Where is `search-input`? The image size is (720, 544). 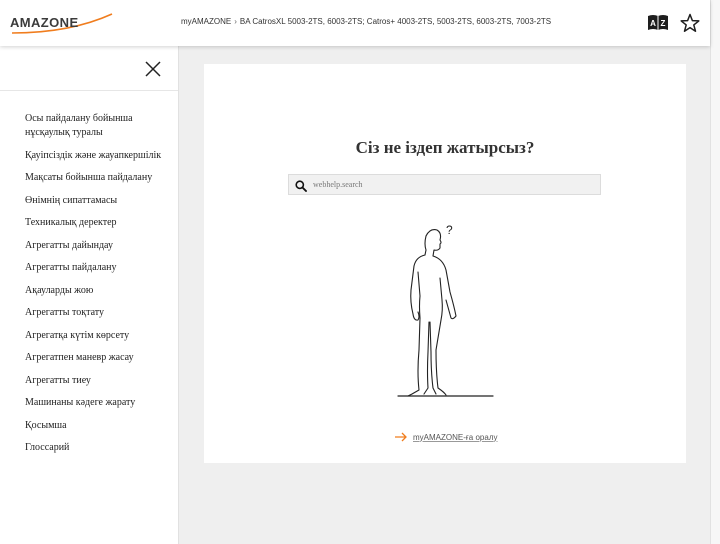 search-input is located at coordinates (455, 184).